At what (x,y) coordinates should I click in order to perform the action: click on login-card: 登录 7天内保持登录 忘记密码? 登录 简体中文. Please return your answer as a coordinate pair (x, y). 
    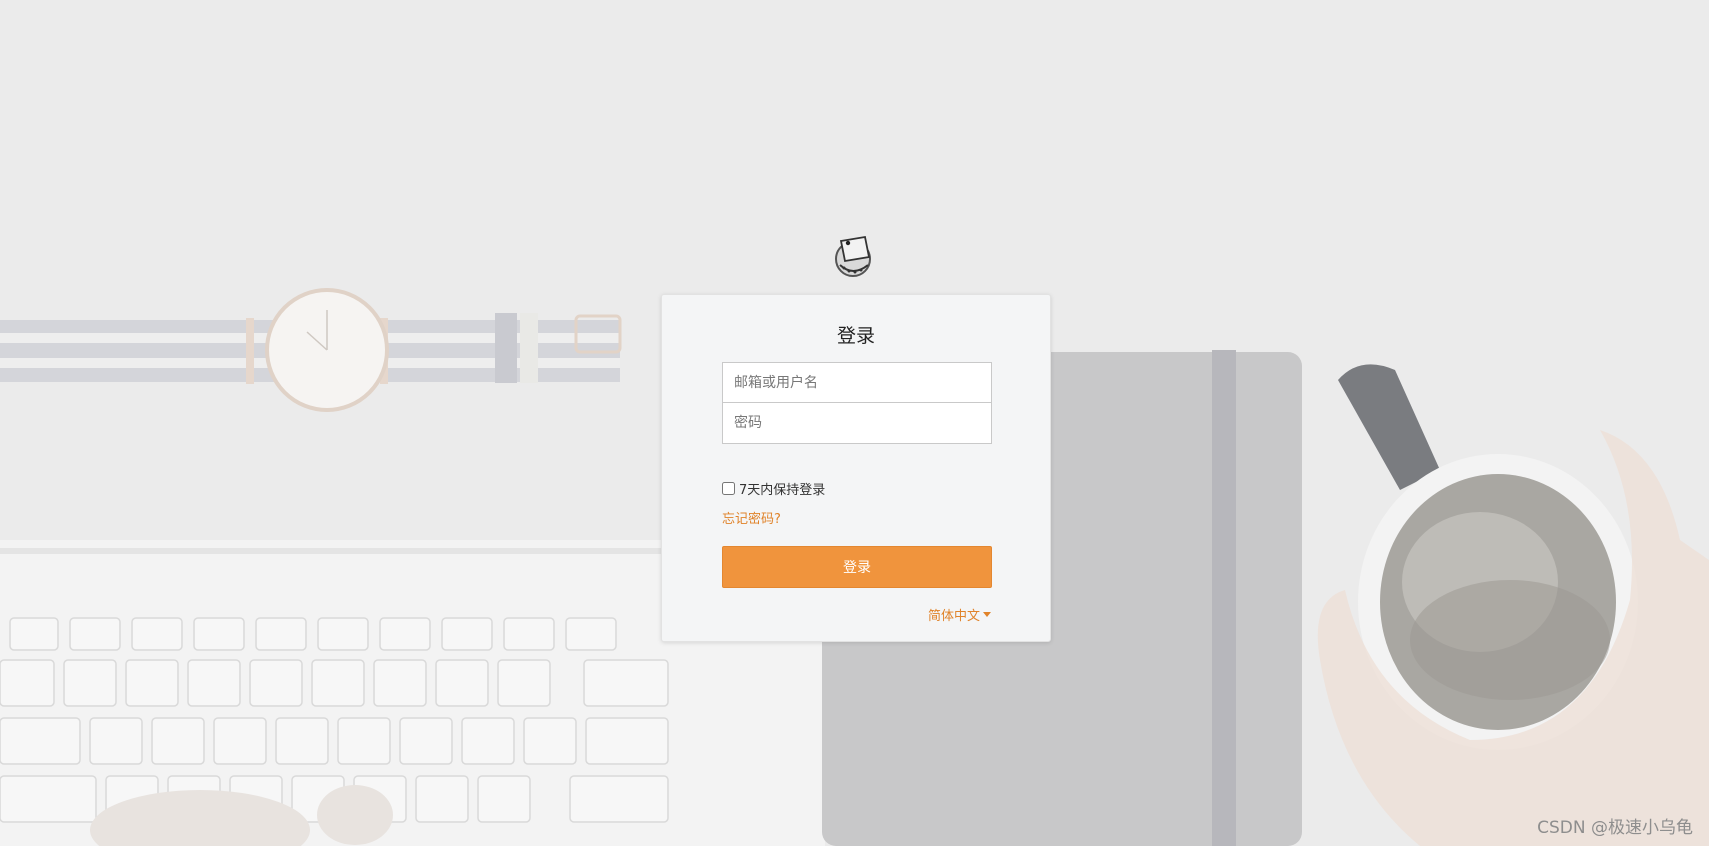
    Looking at the image, I should click on (856, 468).